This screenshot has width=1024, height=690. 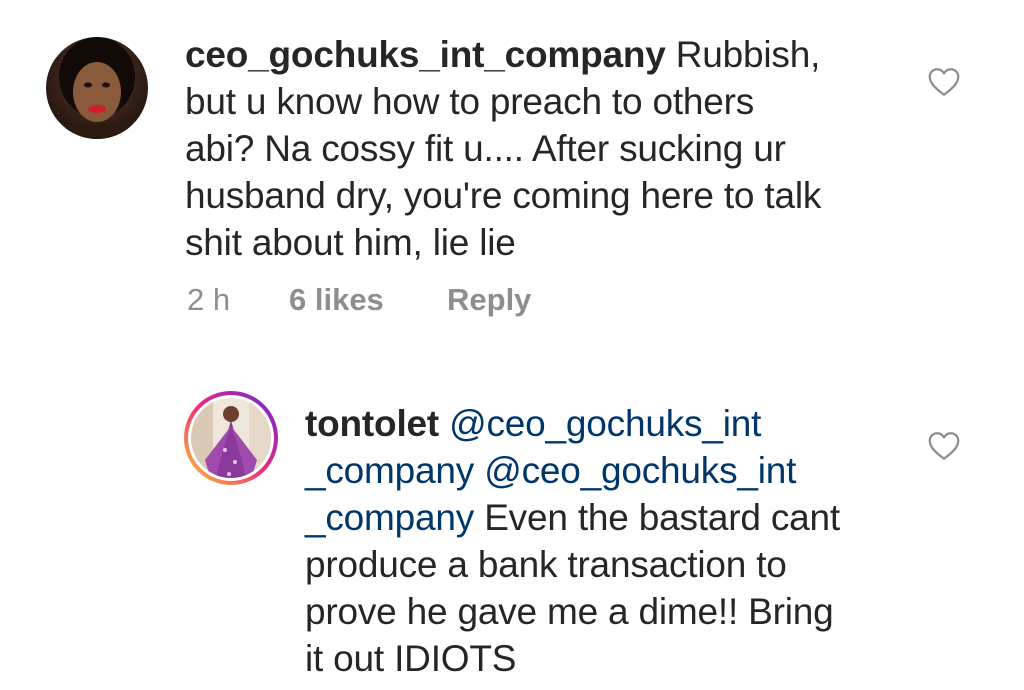 I want to click on comment-body: Even the bastard cant, so click(x=657, y=517).